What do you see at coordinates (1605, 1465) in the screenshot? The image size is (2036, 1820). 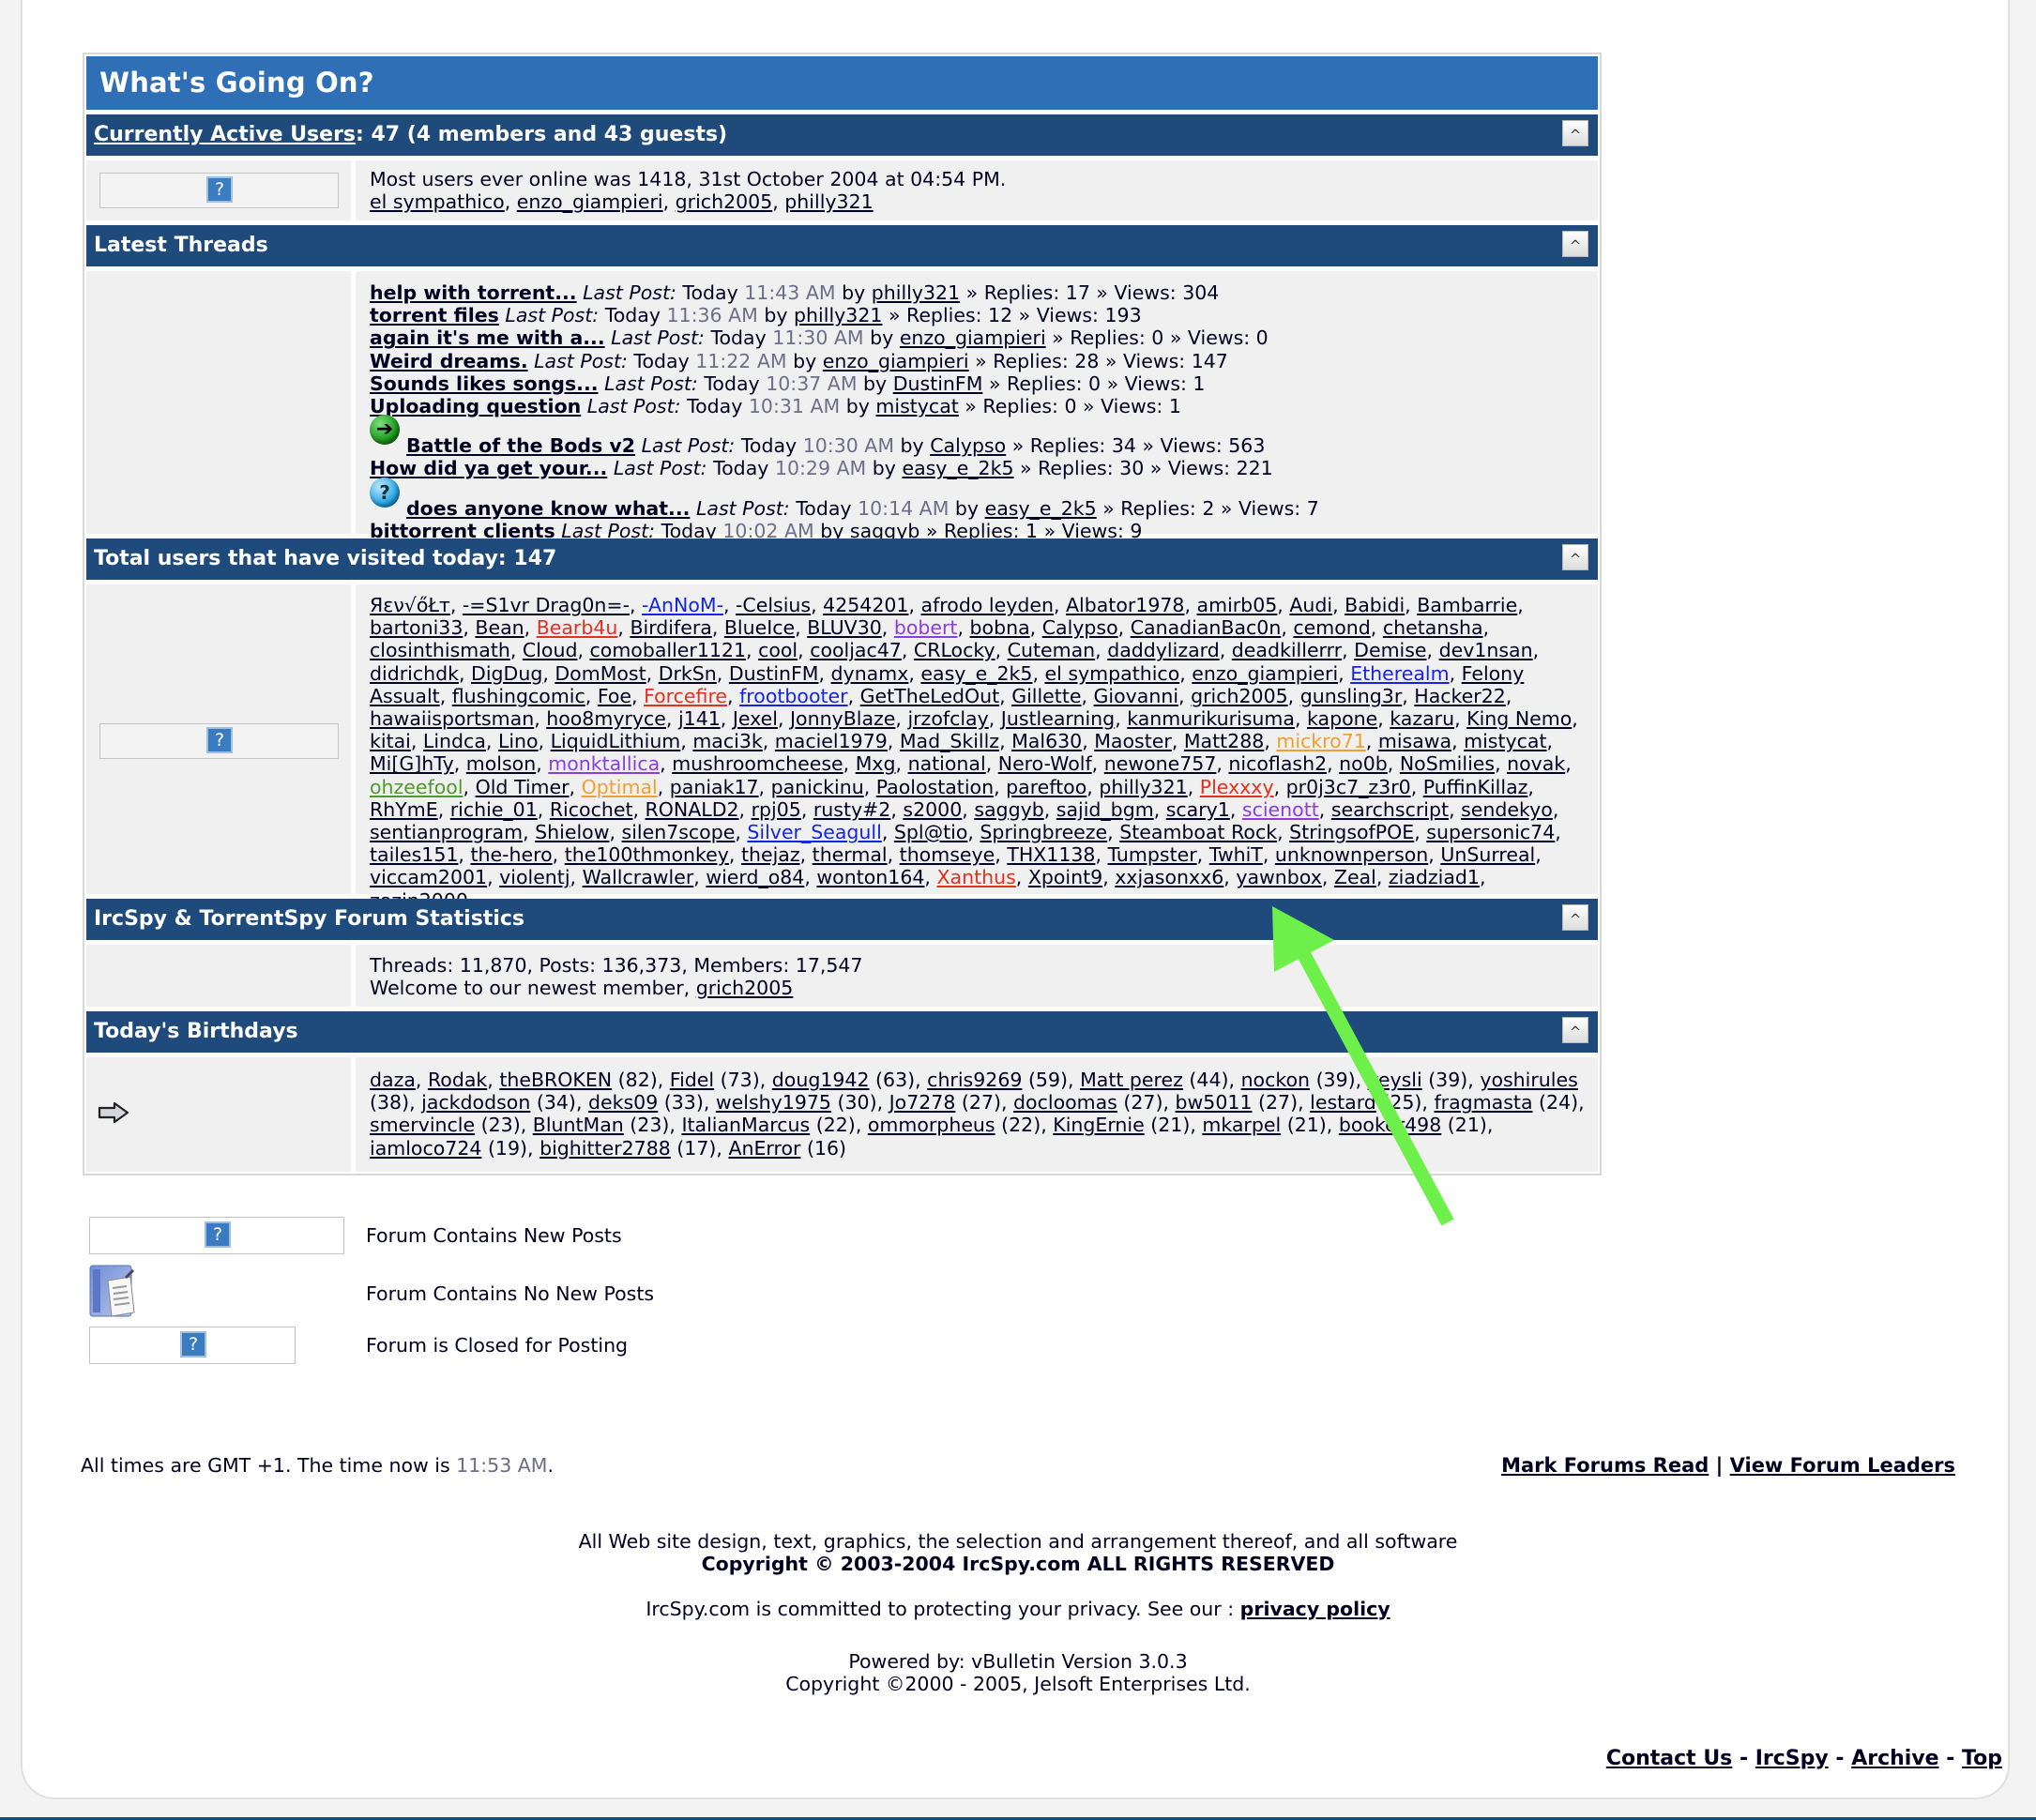 I see `mark-forums-read-link: Mark Forums Read` at bounding box center [1605, 1465].